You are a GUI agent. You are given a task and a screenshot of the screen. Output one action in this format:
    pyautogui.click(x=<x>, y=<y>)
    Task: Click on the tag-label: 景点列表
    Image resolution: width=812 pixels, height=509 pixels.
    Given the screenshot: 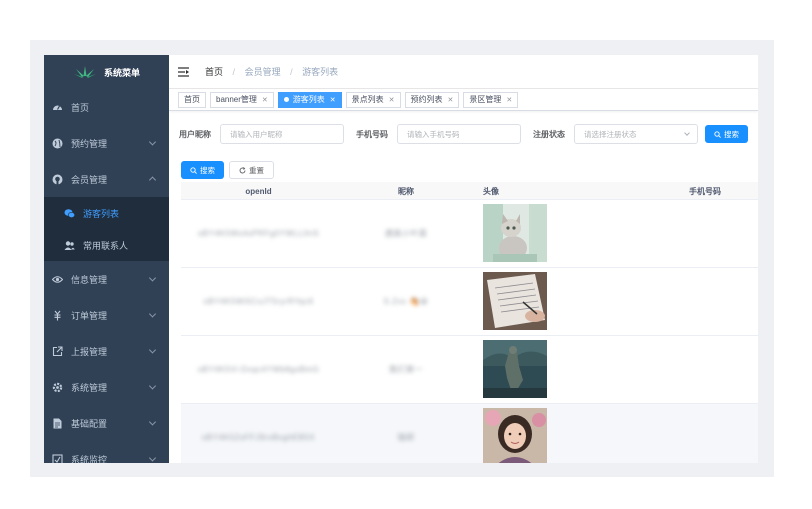 What is the action you would take?
    pyautogui.click(x=367, y=99)
    